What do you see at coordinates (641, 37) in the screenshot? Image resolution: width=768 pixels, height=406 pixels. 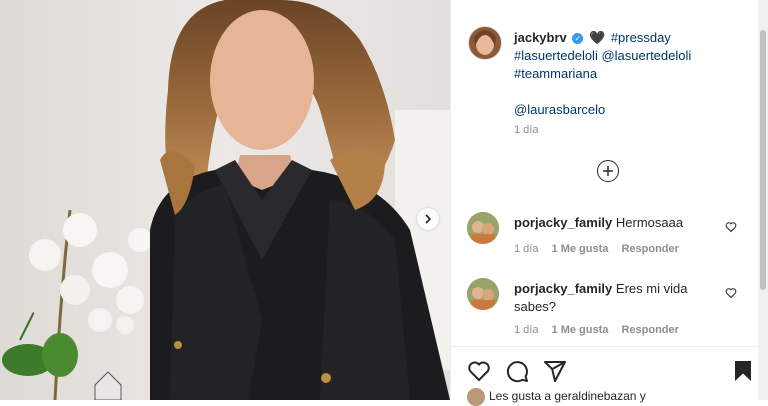 I see `hashtag-pressday: #pressday` at bounding box center [641, 37].